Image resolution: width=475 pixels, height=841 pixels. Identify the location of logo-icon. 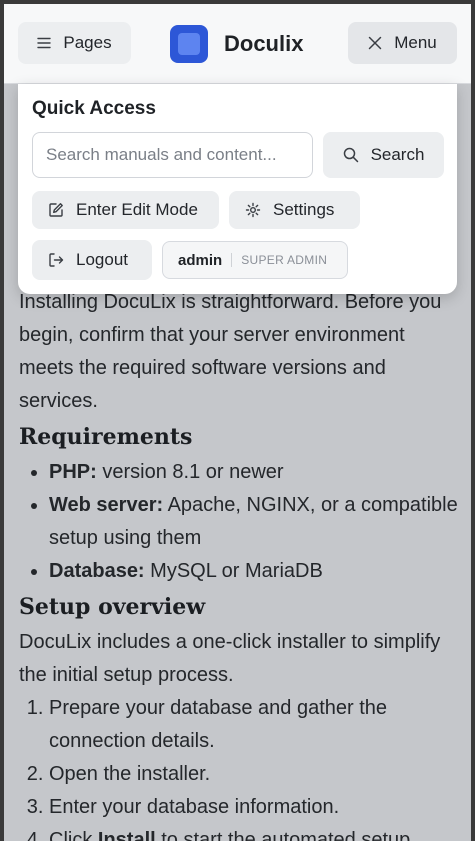
(189, 44).